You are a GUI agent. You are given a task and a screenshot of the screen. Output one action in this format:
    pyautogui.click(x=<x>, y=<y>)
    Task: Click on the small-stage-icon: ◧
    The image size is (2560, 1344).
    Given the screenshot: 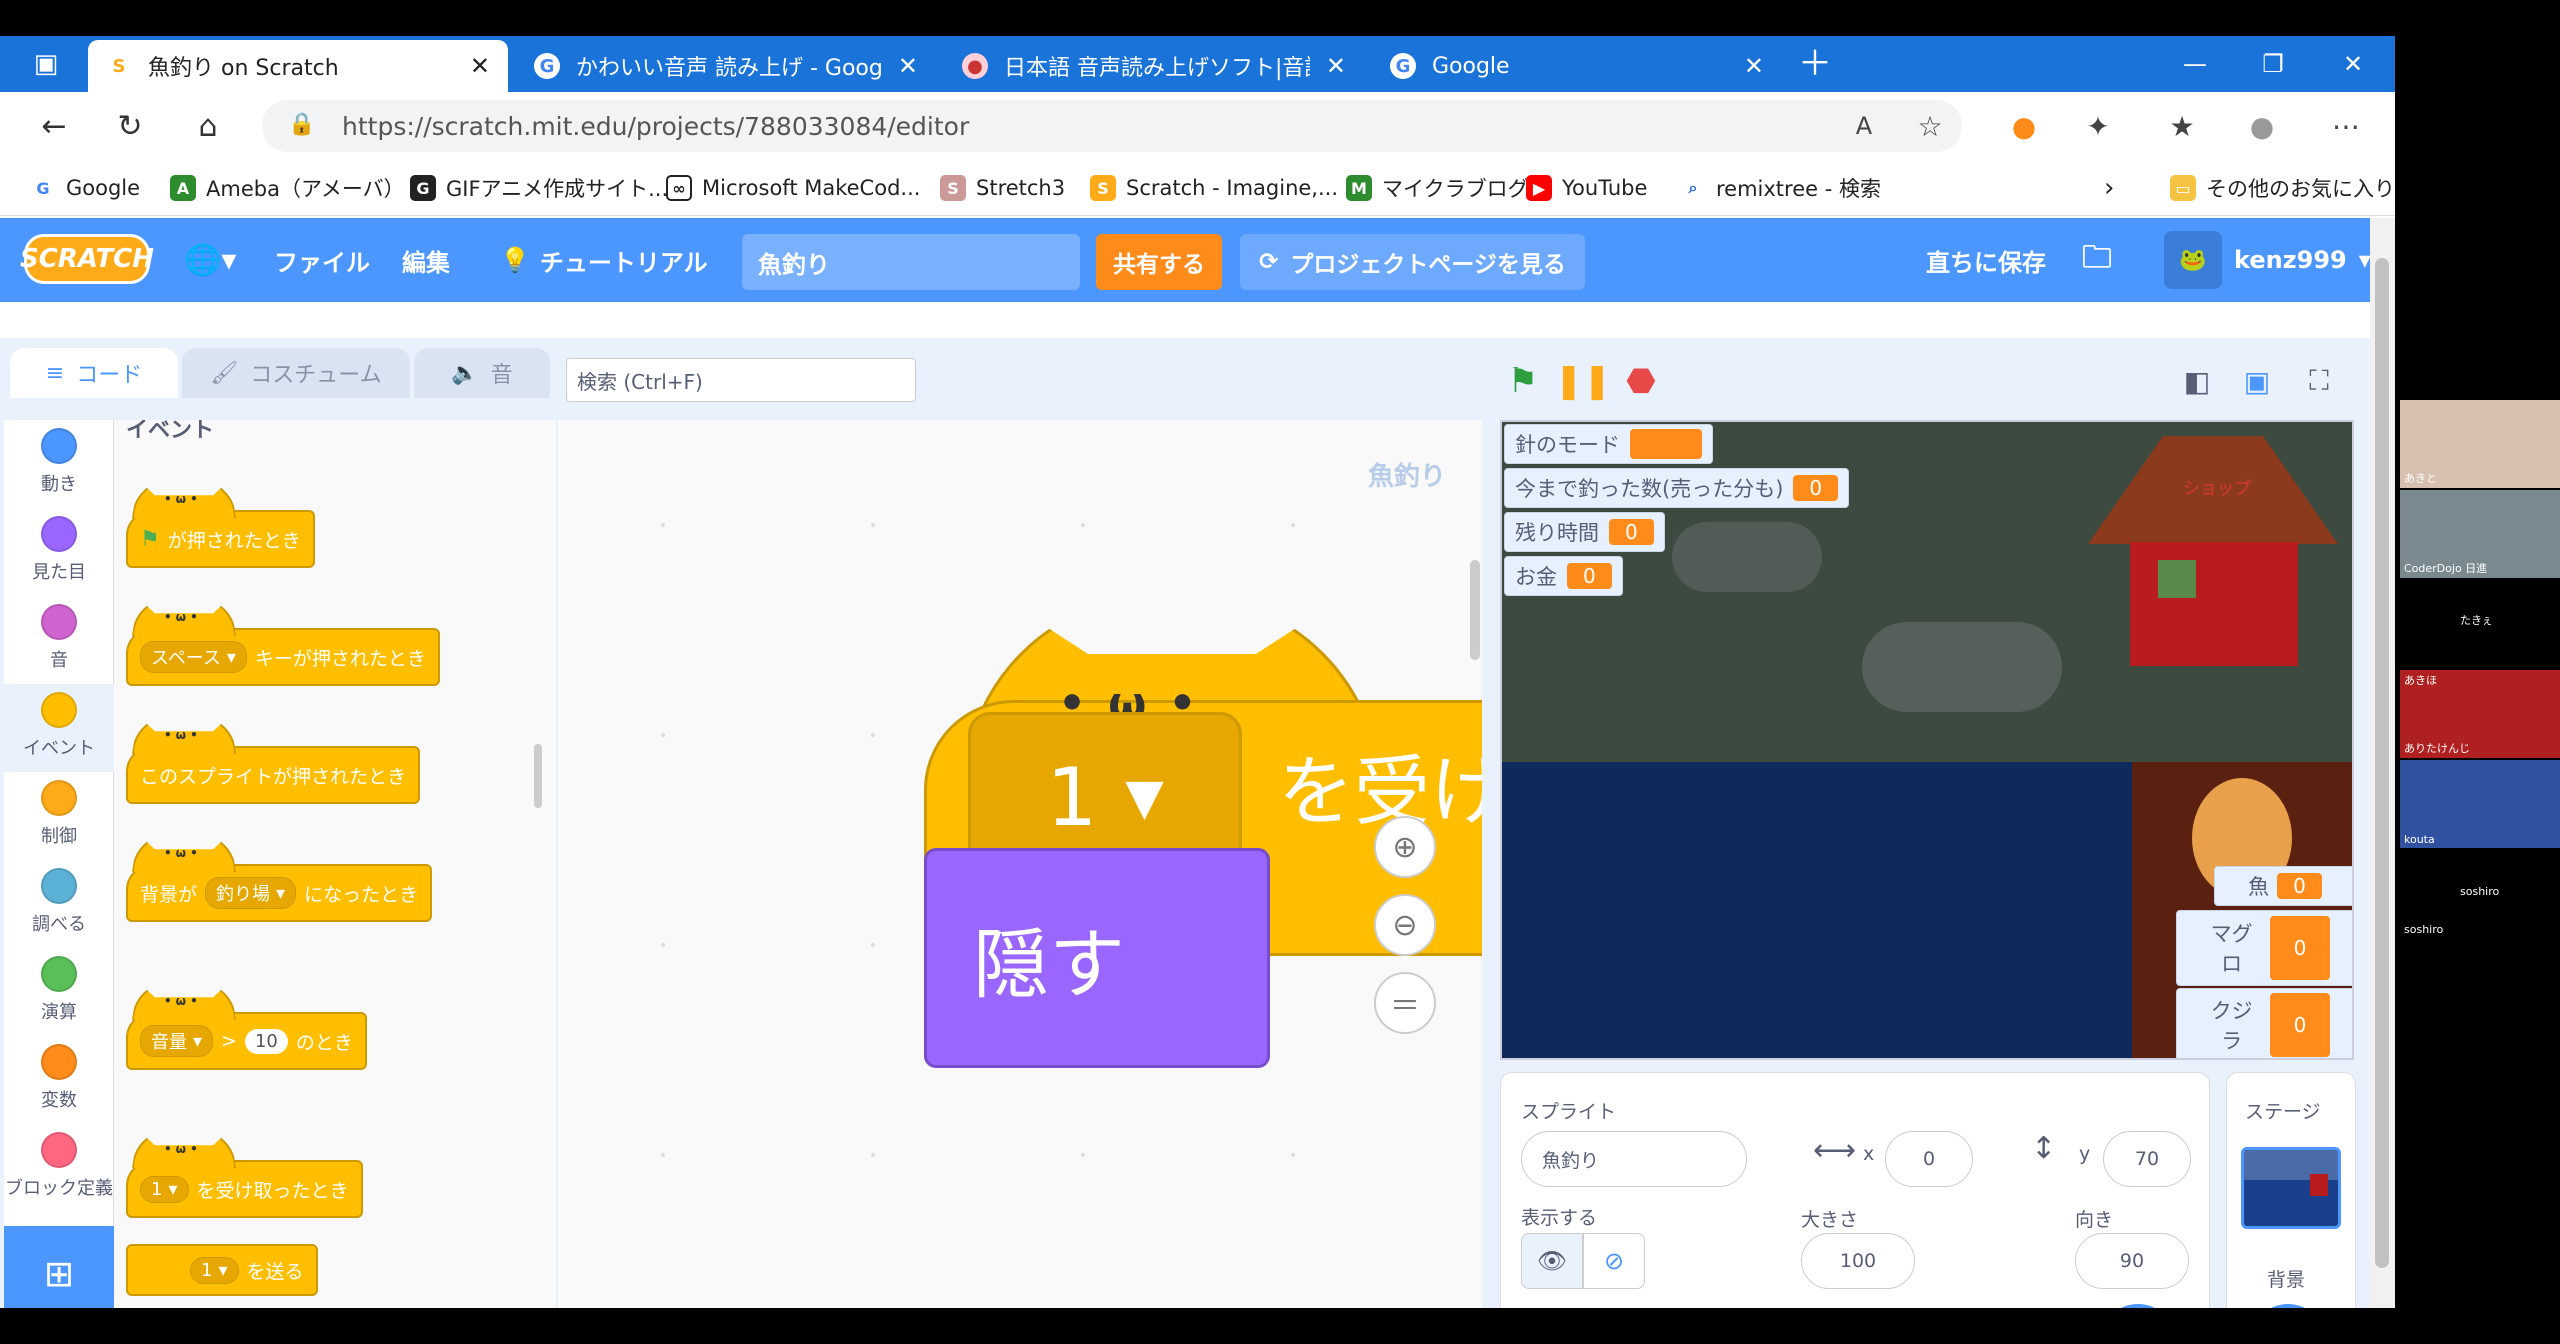 What is the action you would take?
    pyautogui.click(x=2197, y=381)
    